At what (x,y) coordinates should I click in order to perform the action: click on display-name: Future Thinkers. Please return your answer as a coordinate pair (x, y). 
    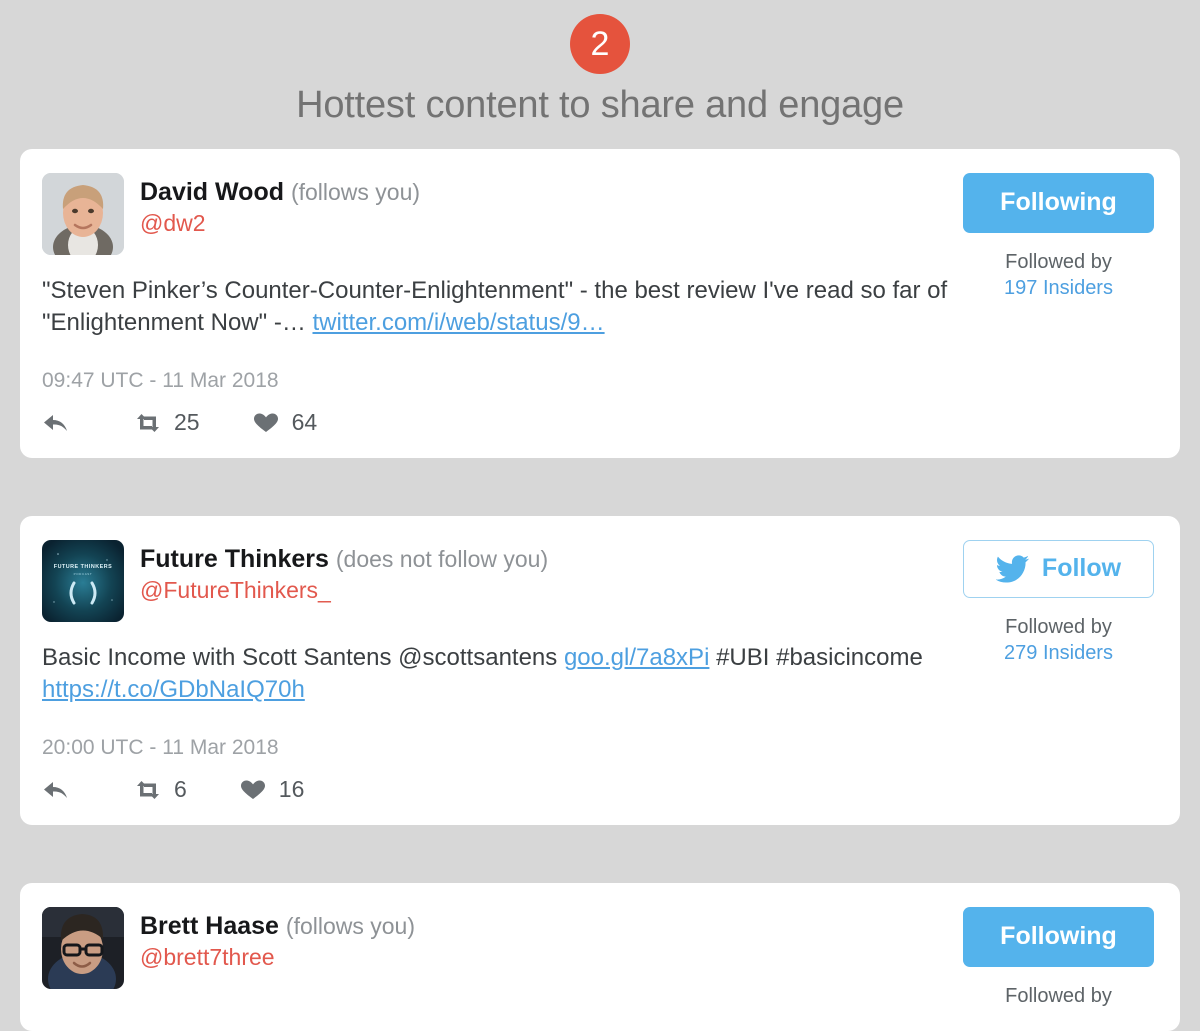
    Looking at the image, I should click on (234, 559).